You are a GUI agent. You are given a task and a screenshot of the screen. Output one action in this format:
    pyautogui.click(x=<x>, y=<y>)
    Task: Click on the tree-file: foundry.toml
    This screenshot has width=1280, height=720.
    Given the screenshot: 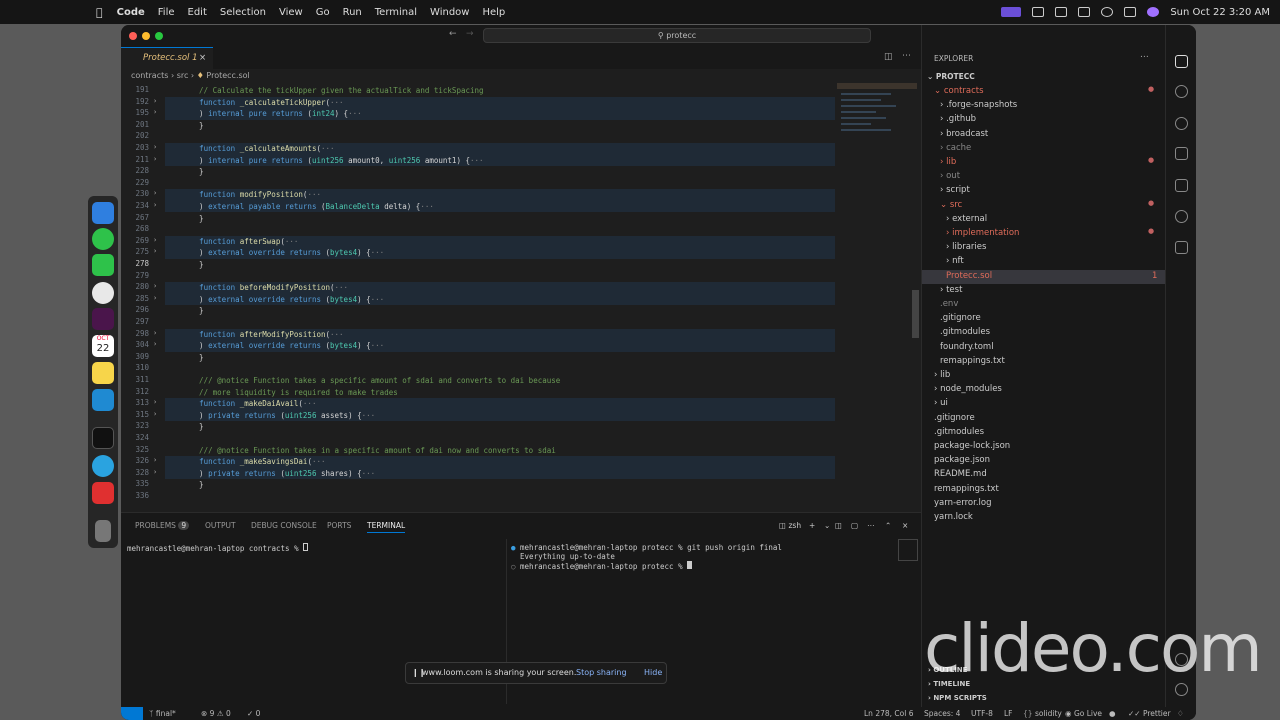 What is the action you would take?
    pyautogui.click(x=1044, y=348)
    